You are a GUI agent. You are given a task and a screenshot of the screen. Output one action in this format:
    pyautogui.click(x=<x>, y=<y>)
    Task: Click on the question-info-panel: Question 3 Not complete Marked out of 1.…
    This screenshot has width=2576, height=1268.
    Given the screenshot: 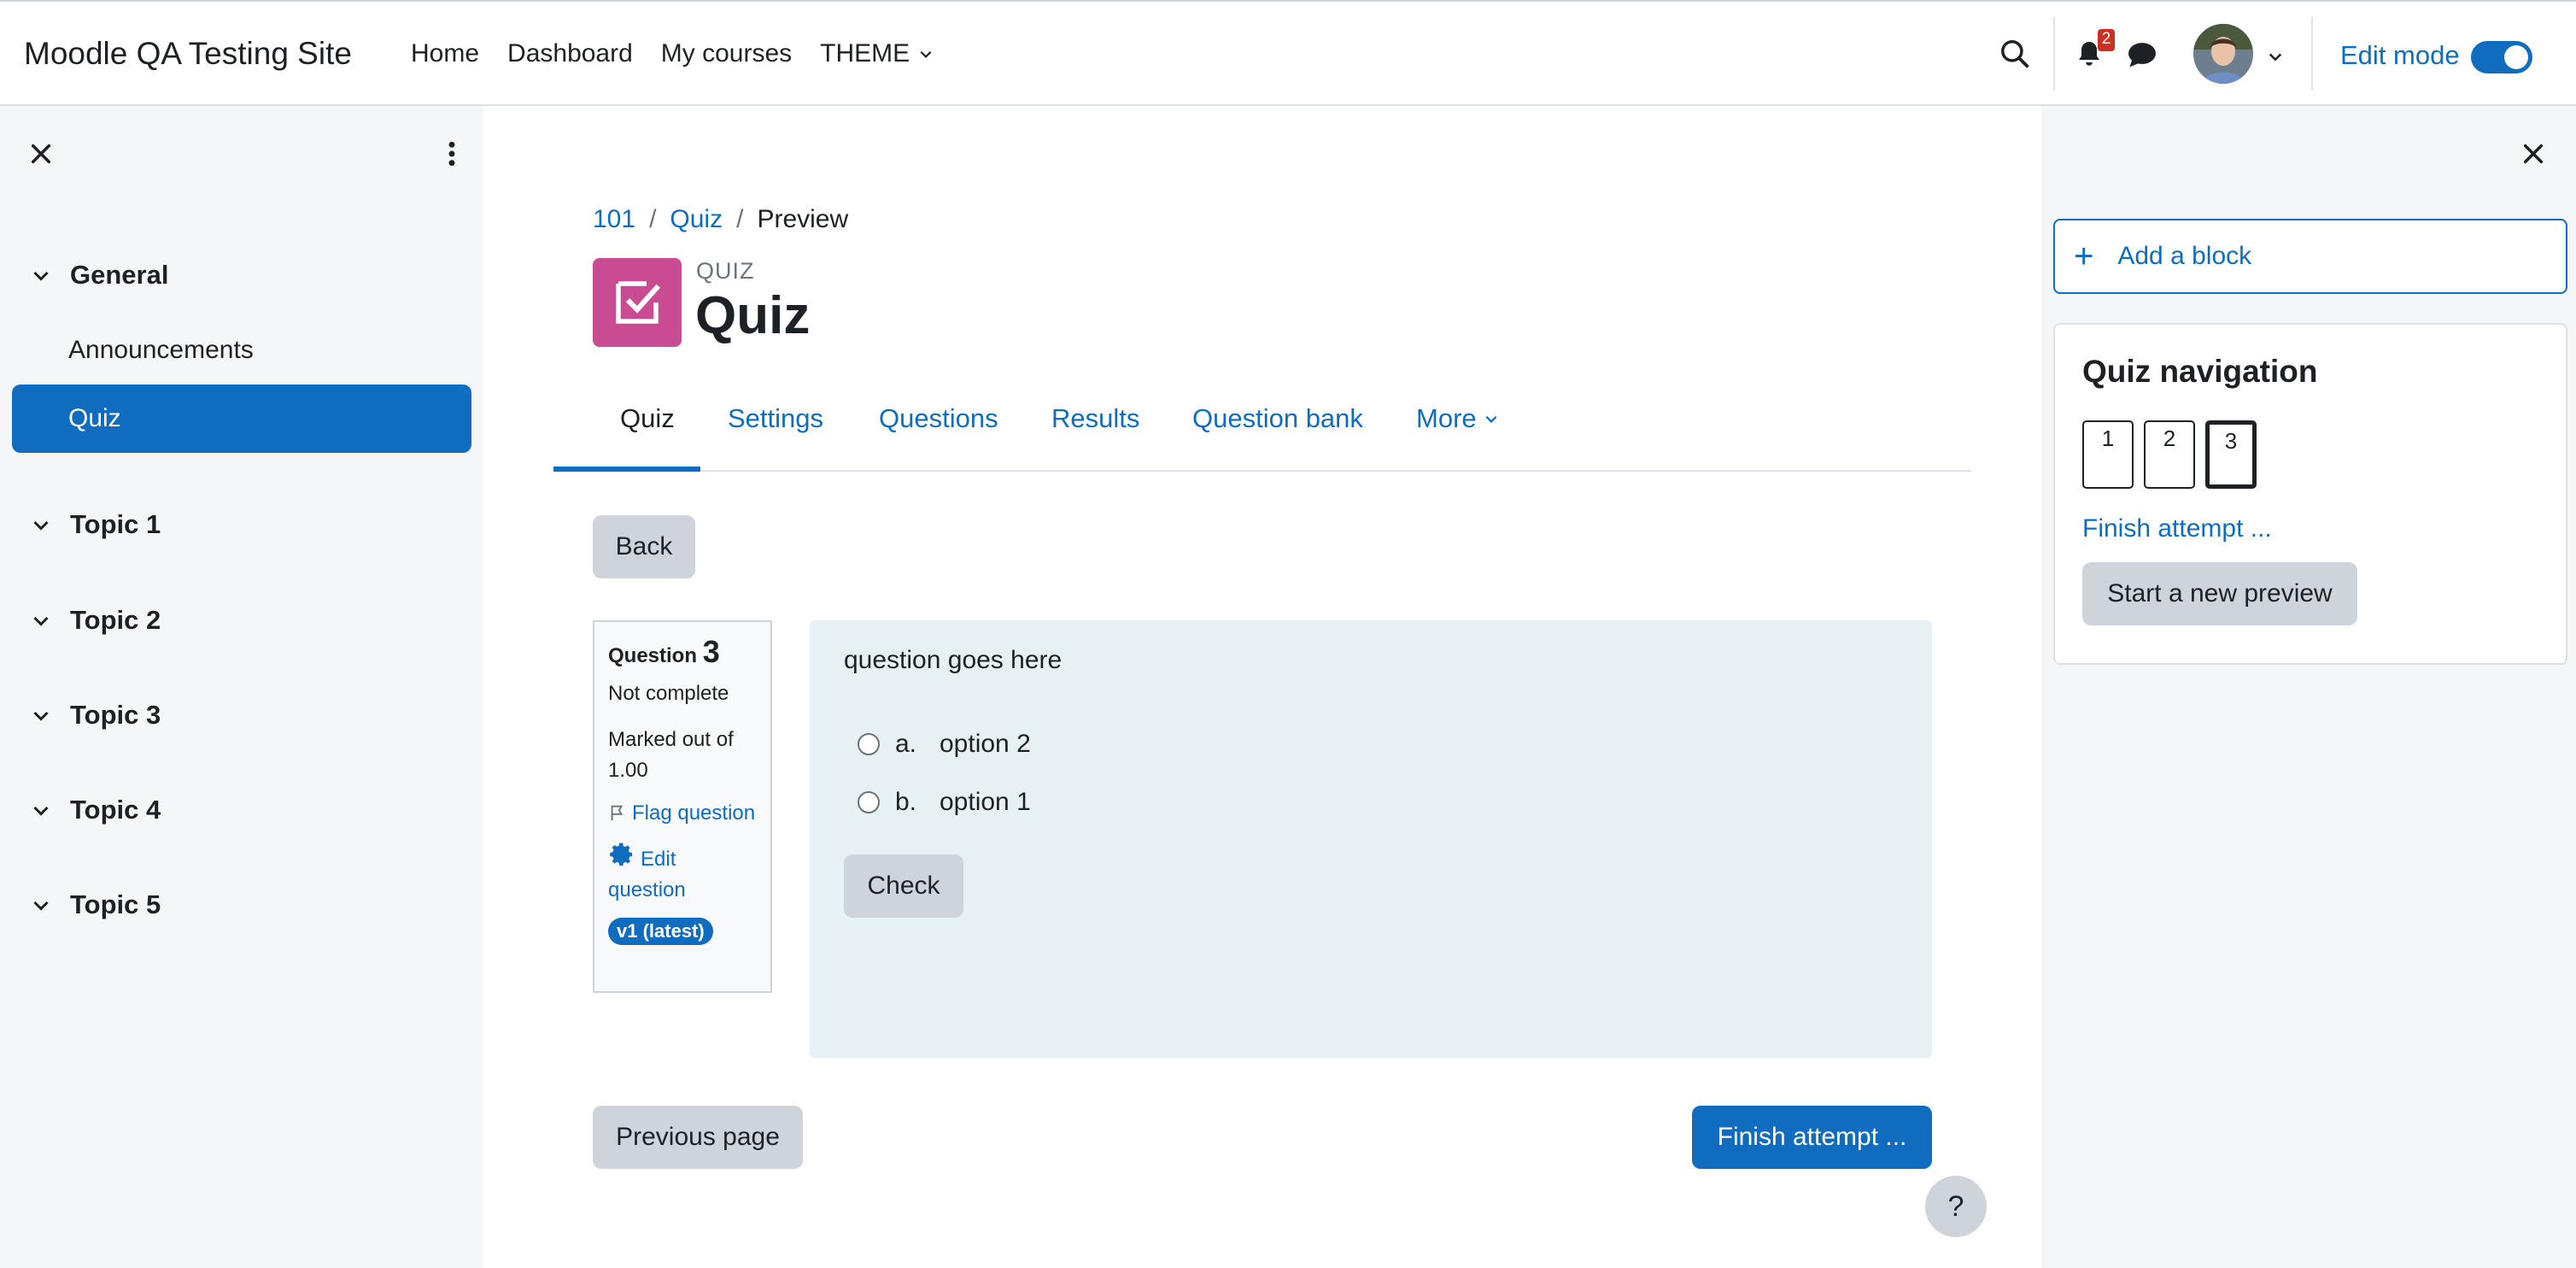 What is the action you would take?
    pyautogui.click(x=682, y=806)
    